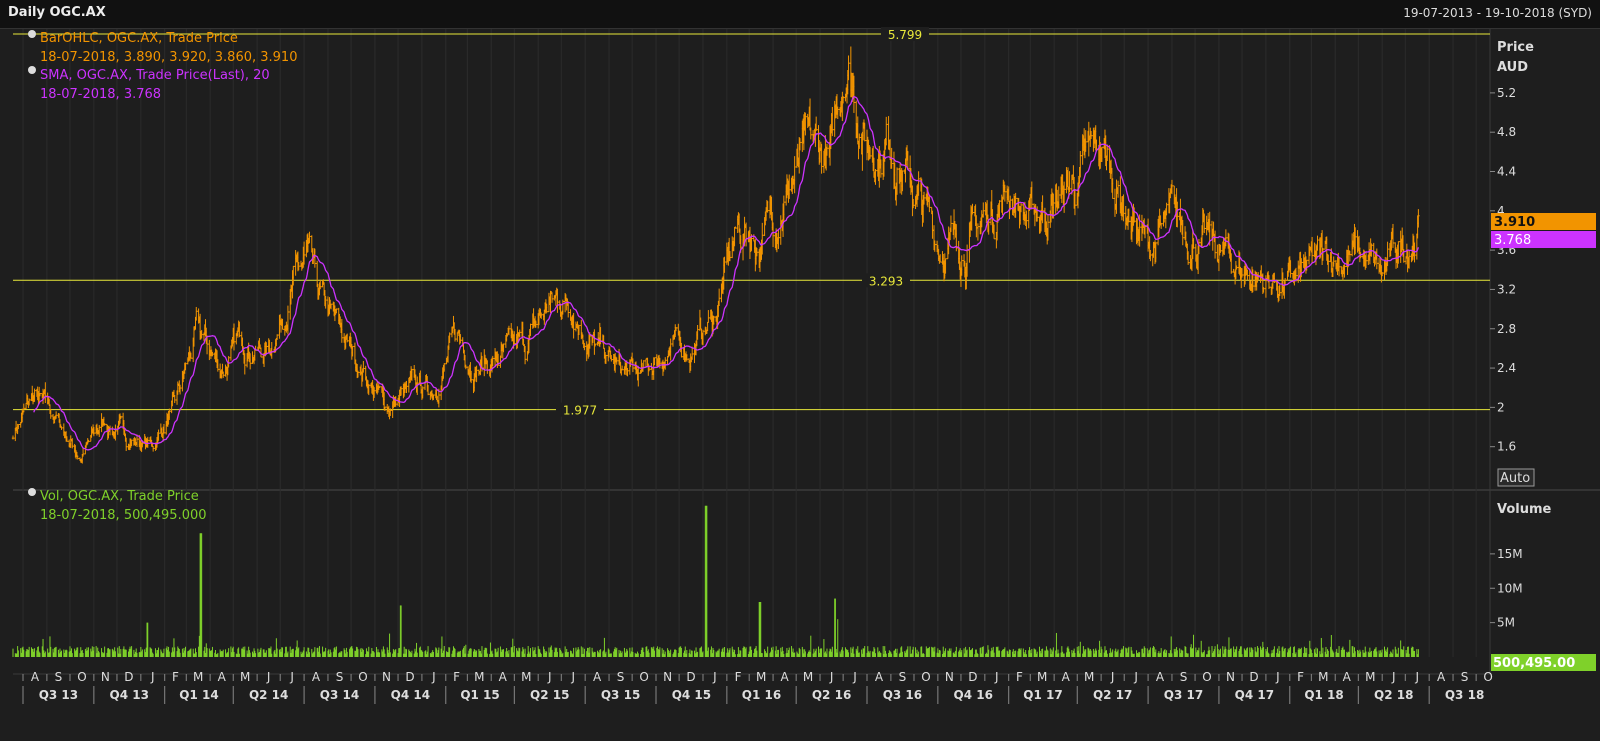  What do you see at coordinates (580, 411) in the screenshot?
I see `reference-label: 1.977` at bounding box center [580, 411].